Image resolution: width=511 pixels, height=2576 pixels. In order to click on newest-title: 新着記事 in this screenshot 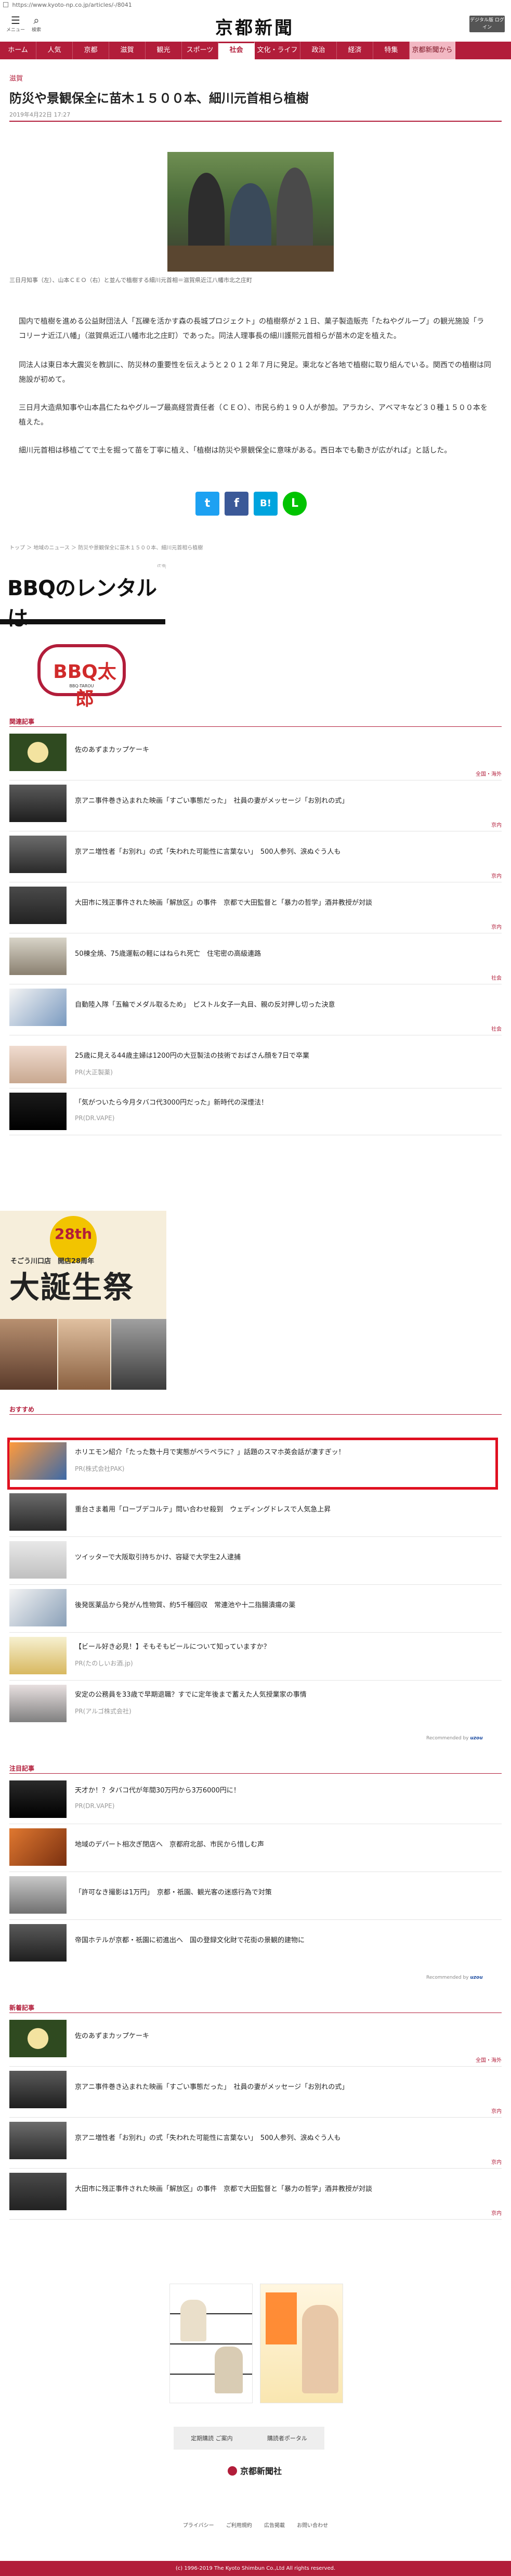, I will do `click(22, 2008)`.